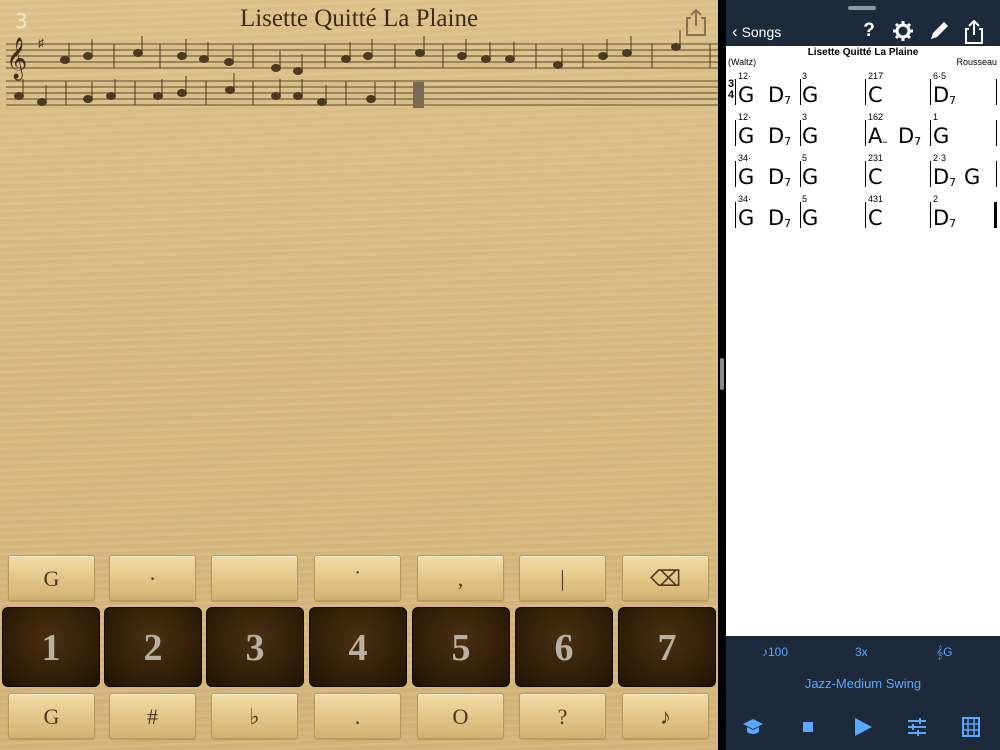  What do you see at coordinates (51, 578) in the screenshot?
I see `top-key-1: G` at bounding box center [51, 578].